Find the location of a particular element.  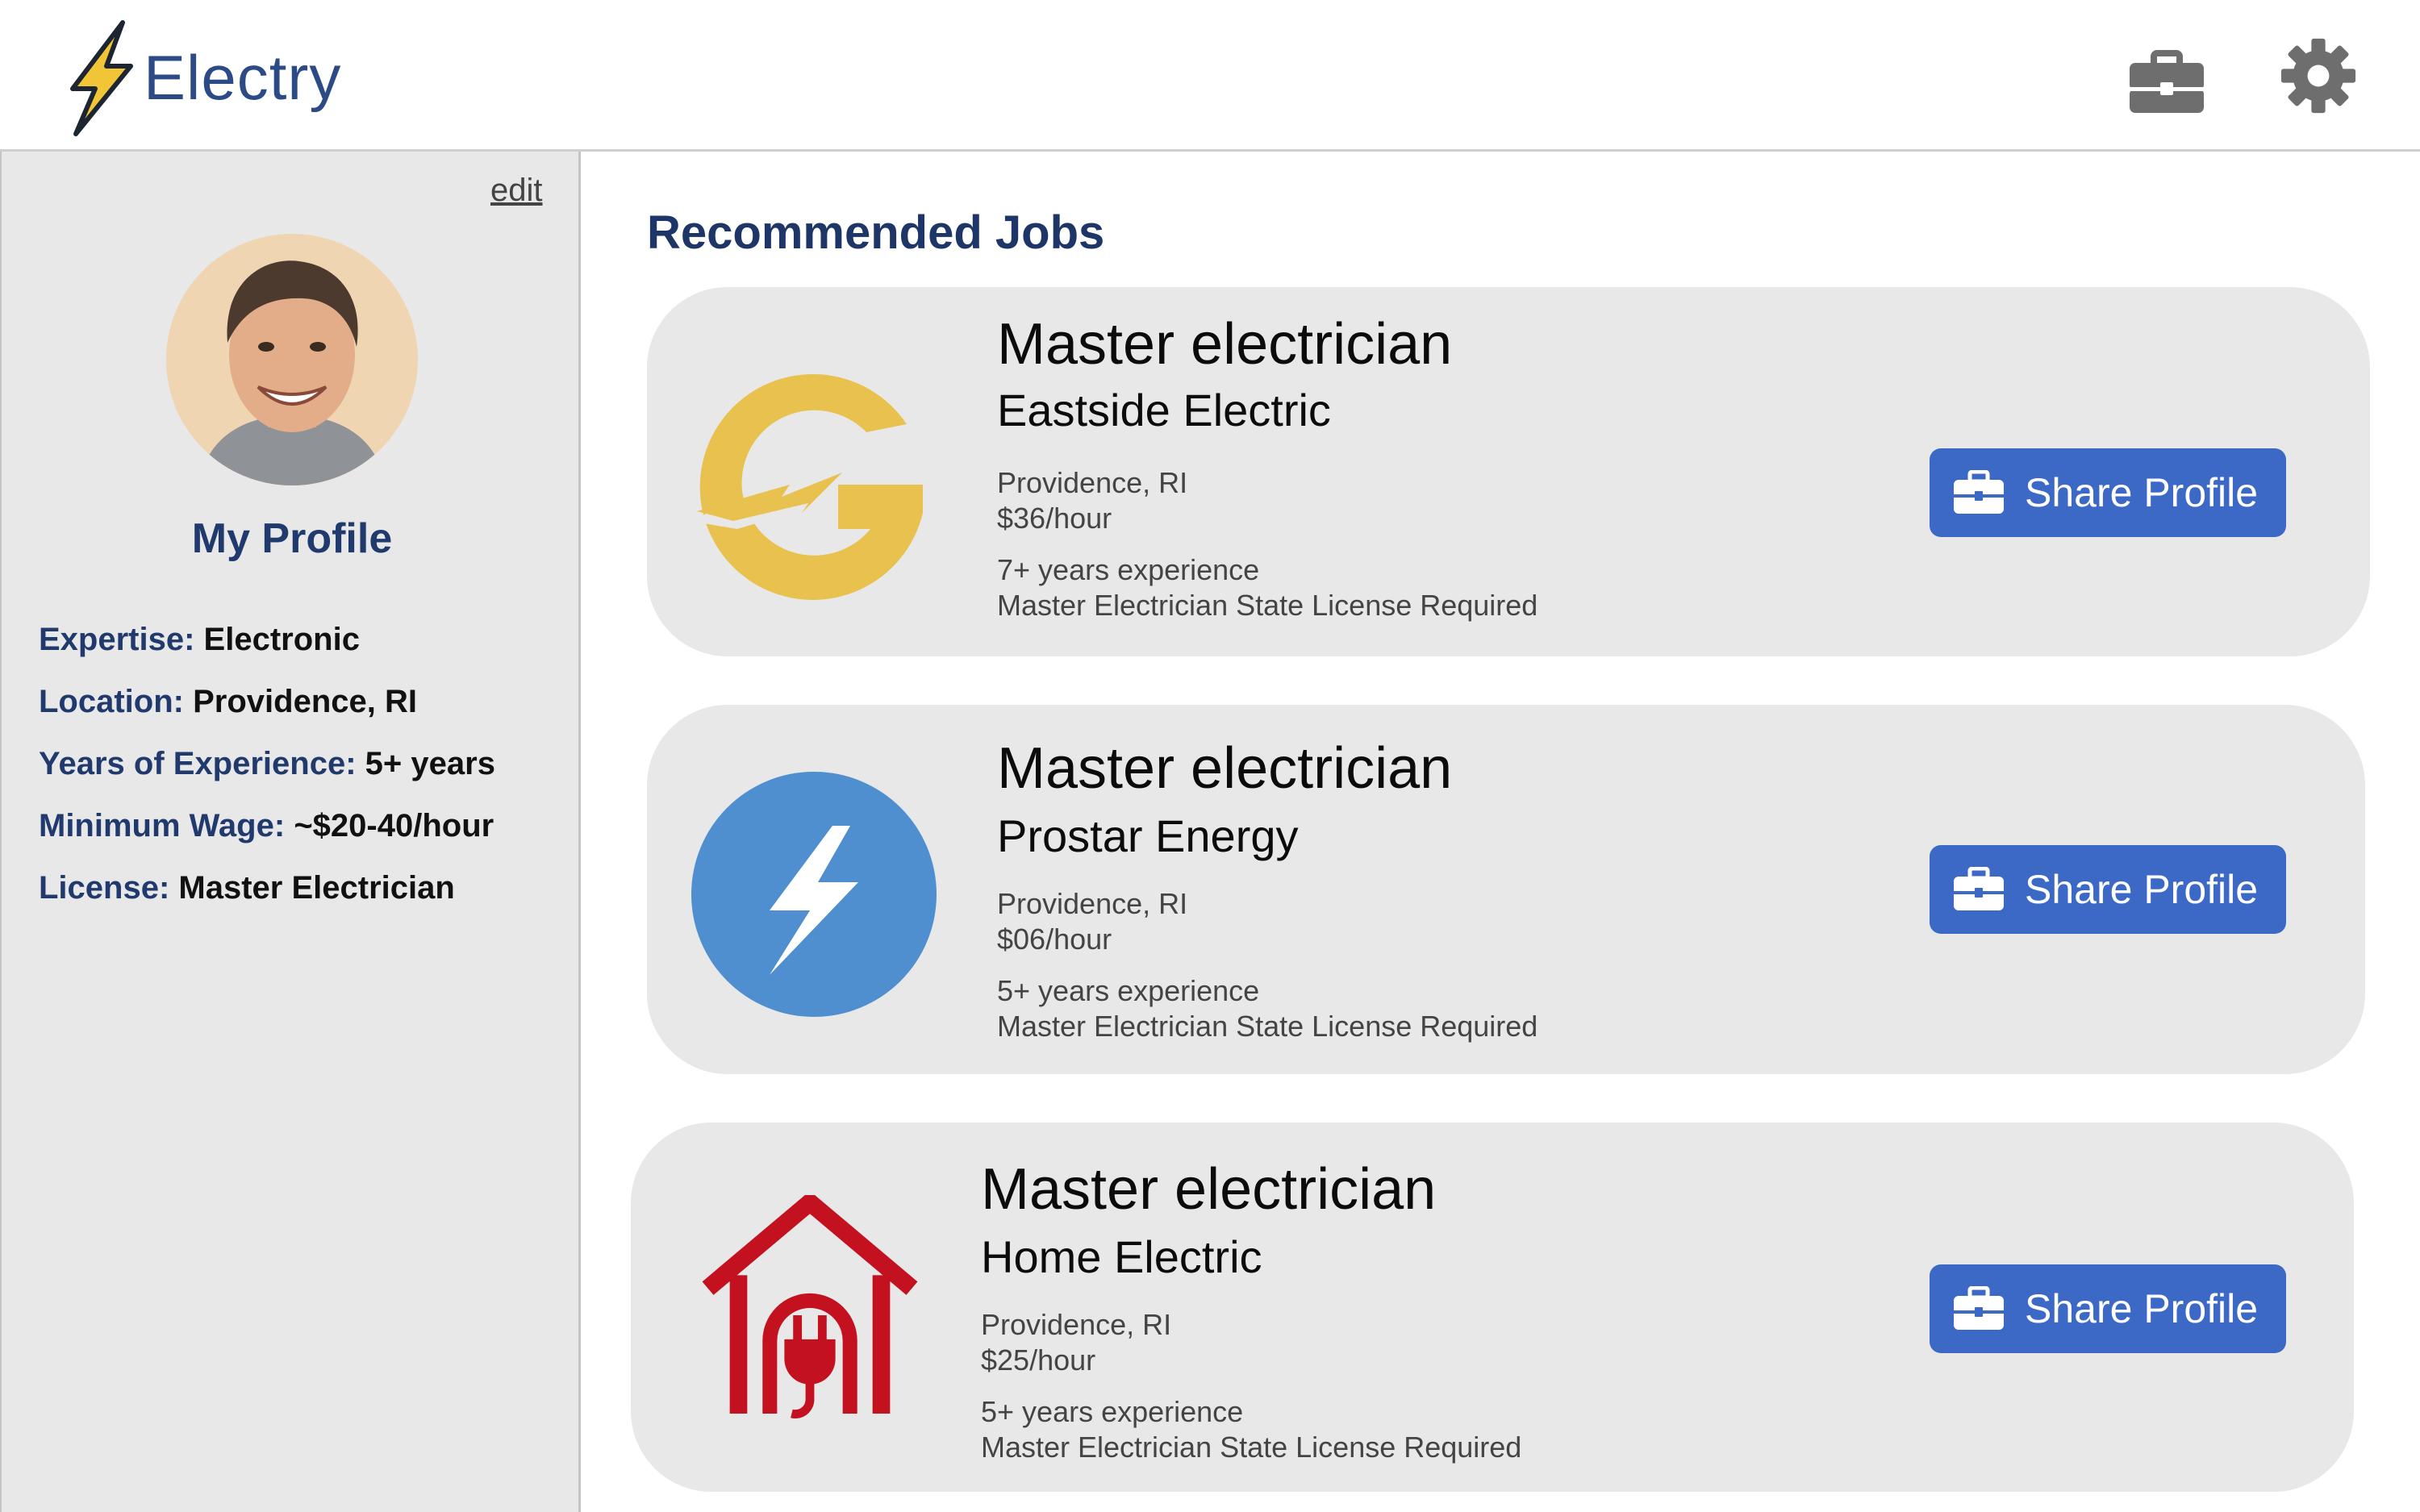

profile-attribute-minimum-wage: Minimum Wage: ~$20-40/hour is located at coordinates (266, 826).